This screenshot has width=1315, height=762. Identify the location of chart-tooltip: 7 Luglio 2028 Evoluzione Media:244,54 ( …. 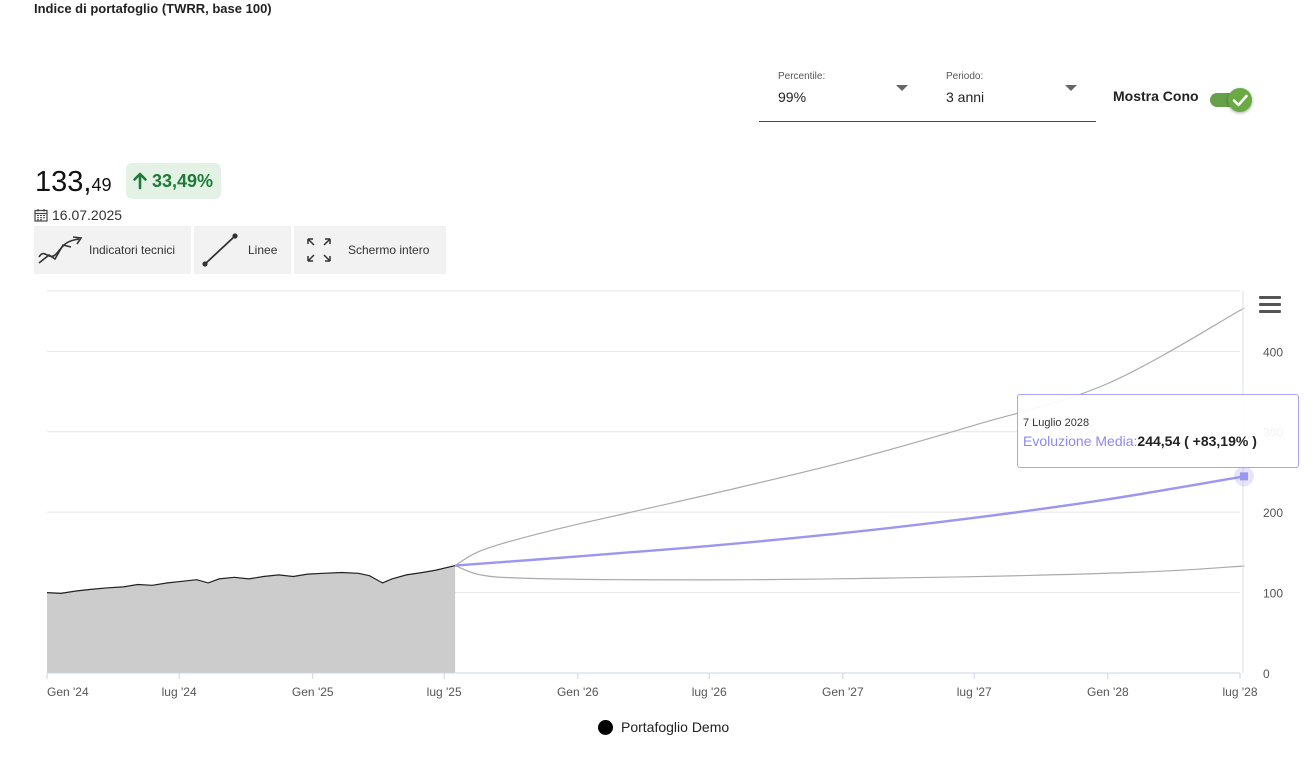
(1158, 431).